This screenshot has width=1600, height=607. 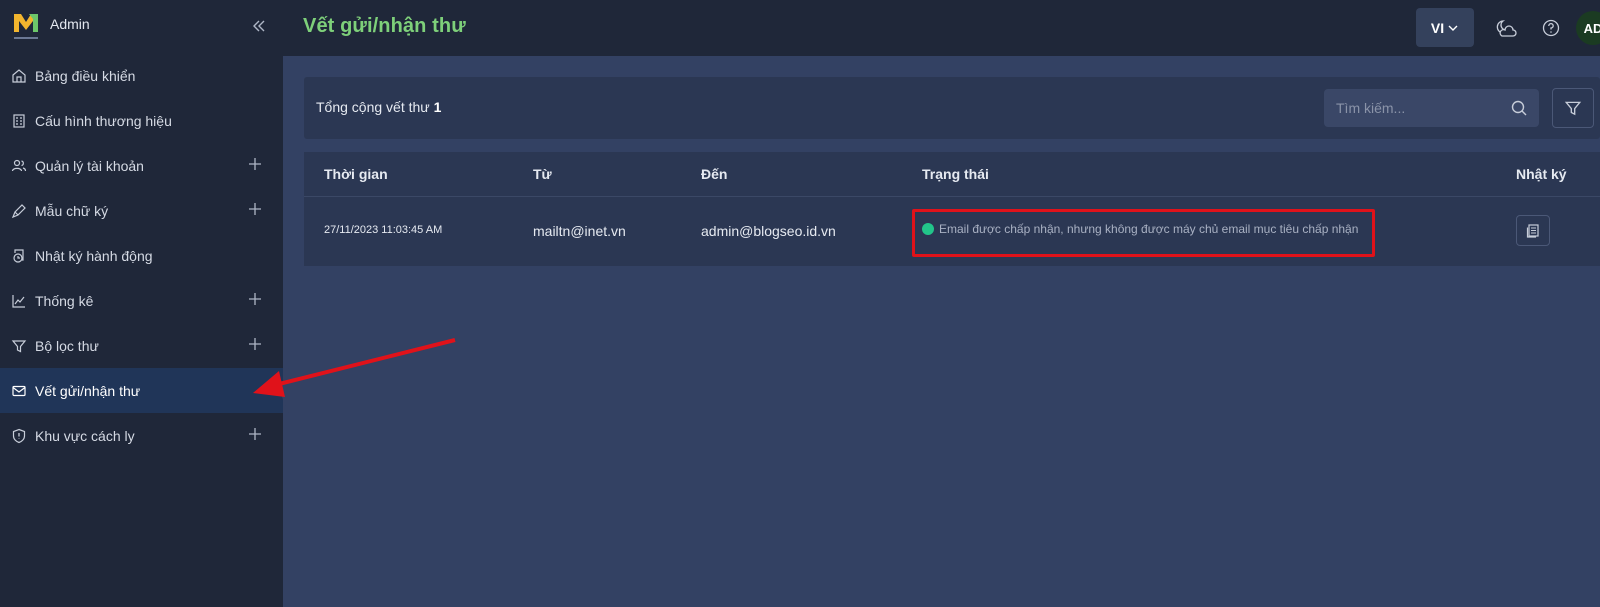 What do you see at coordinates (19, 211) in the screenshot?
I see `pen-icon` at bounding box center [19, 211].